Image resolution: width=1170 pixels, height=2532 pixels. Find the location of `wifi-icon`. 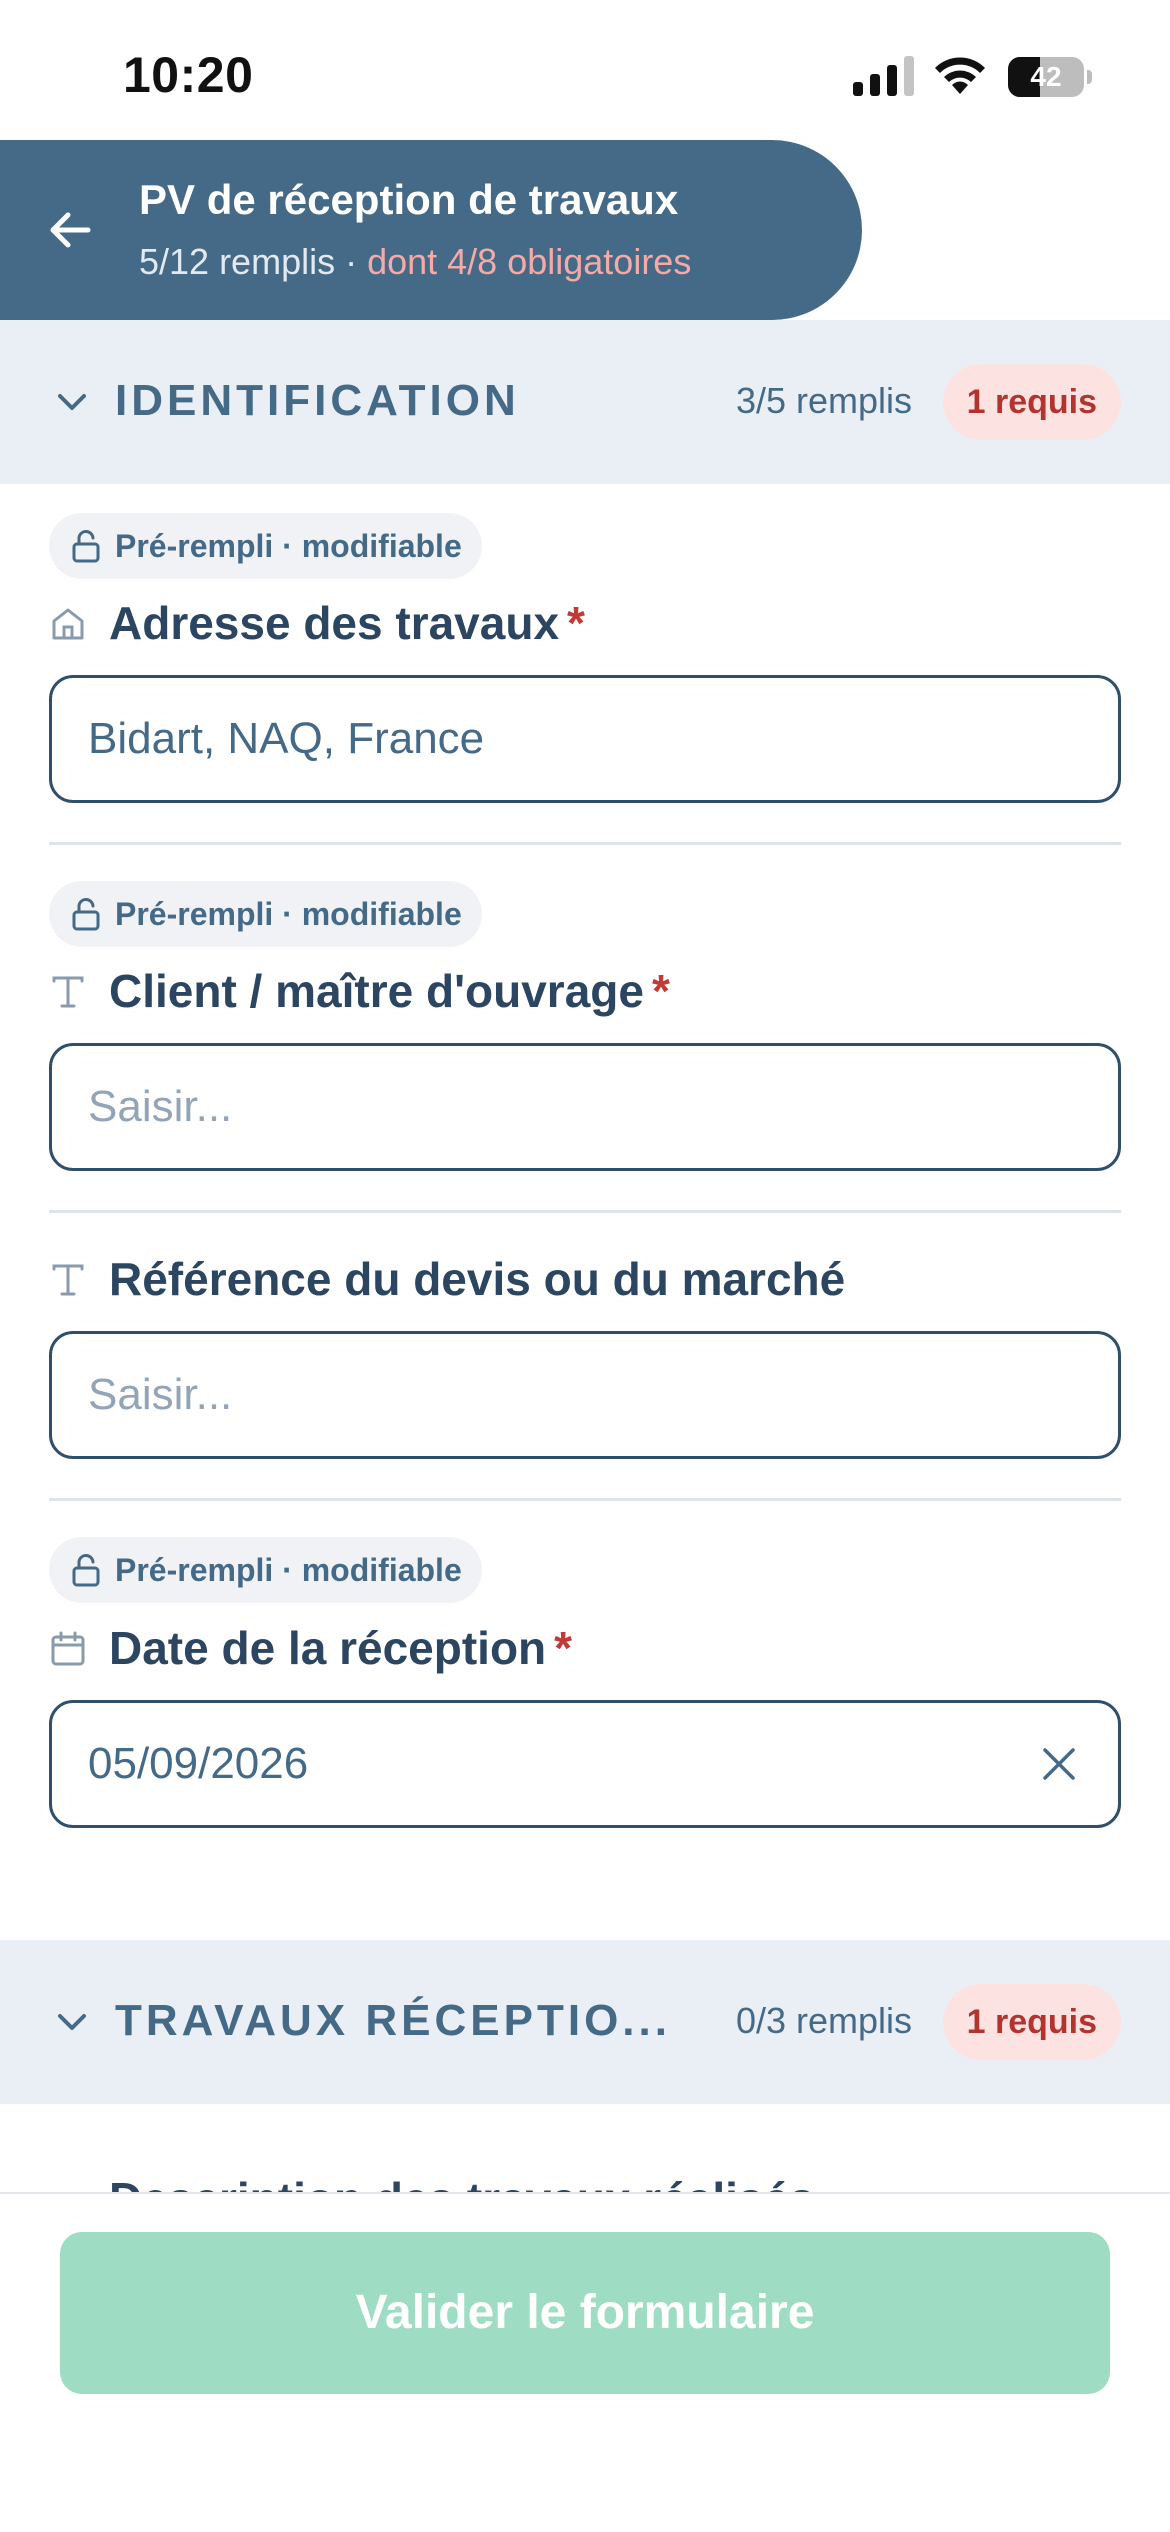

wifi-icon is located at coordinates (960, 75).